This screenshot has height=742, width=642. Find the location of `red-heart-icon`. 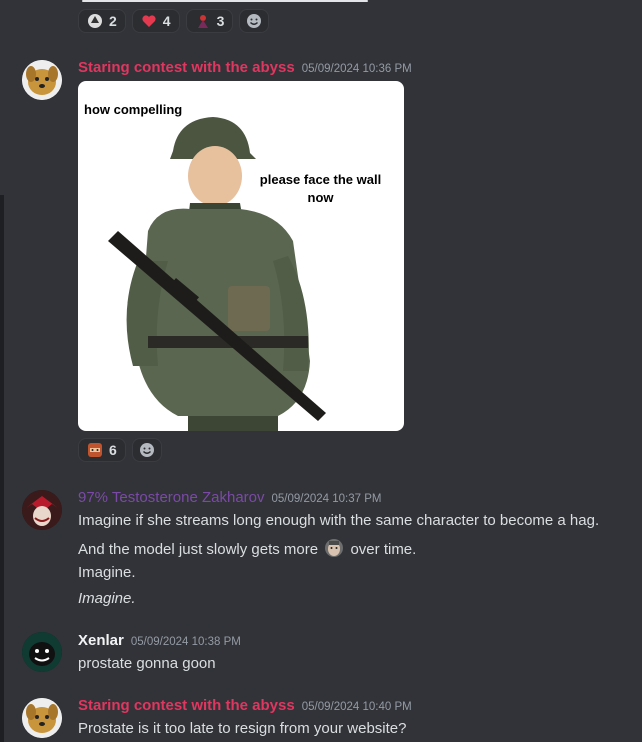

red-heart-icon is located at coordinates (149, 21).